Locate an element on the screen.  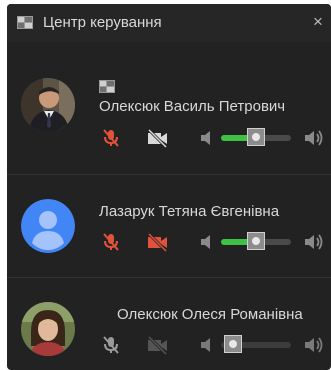
control-center-icon is located at coordinates (25, 22).